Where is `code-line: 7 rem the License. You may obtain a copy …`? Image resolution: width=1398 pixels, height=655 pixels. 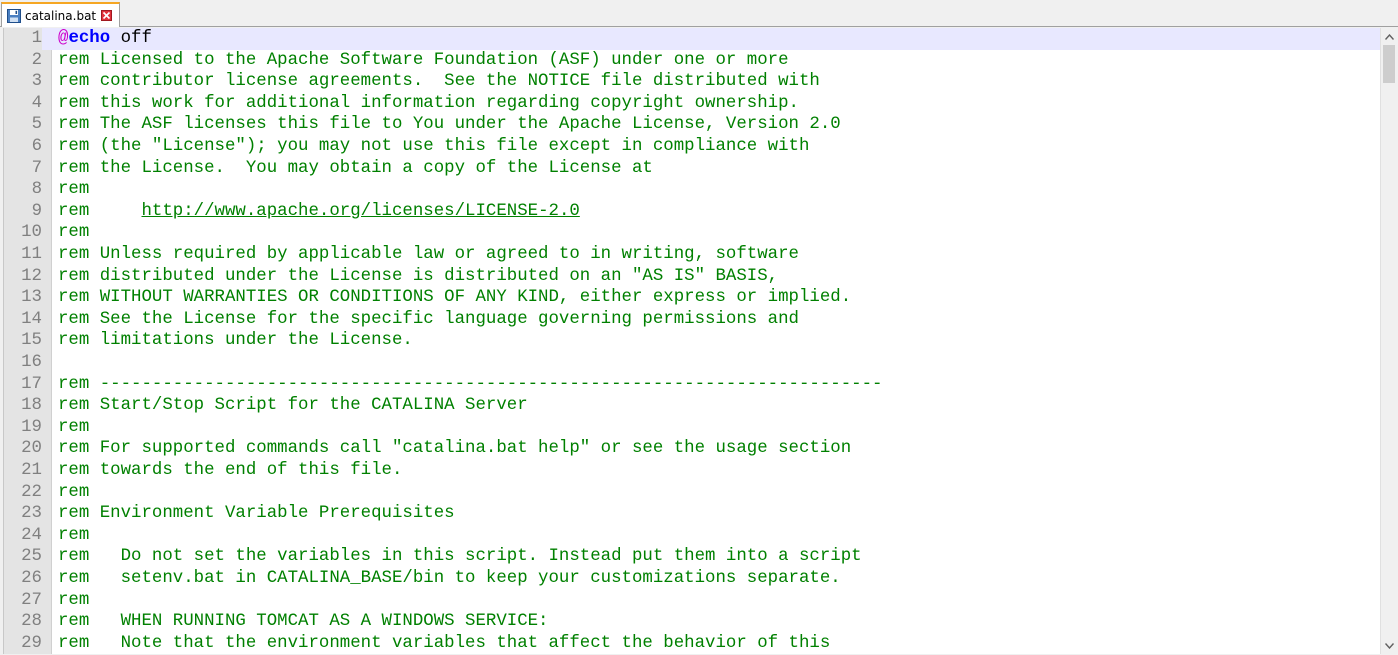 code-line: 7 rem the License. You may obtain a copy … is located at coordinates (692, 168).